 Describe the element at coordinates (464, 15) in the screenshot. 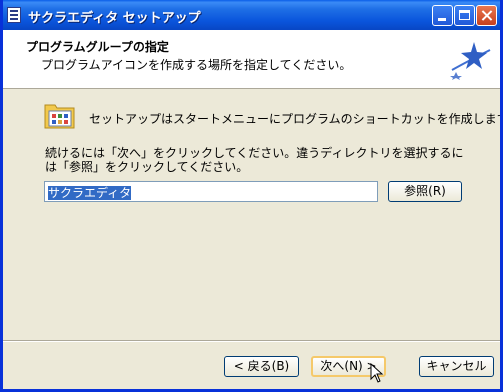

I see `maximize-button` at that location.